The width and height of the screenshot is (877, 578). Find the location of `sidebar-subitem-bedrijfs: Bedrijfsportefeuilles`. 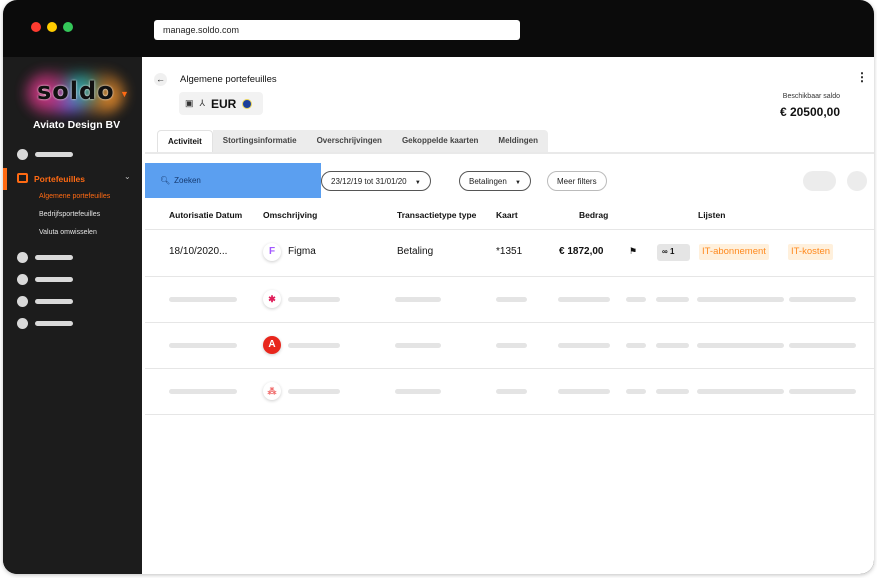

sidebar-subitem-bedrijfs: Bedrijfsportefeuilles is located at coordinates (69, 214).